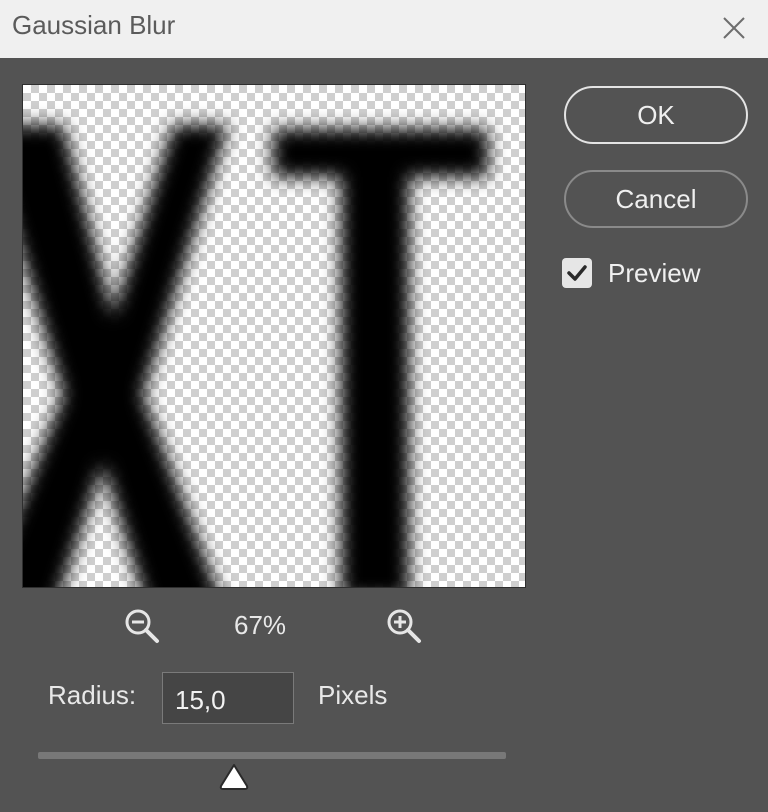  Describe the element at coordinates (92, 695) in the screenshot. I see `radius-label: Radius:` at that location.